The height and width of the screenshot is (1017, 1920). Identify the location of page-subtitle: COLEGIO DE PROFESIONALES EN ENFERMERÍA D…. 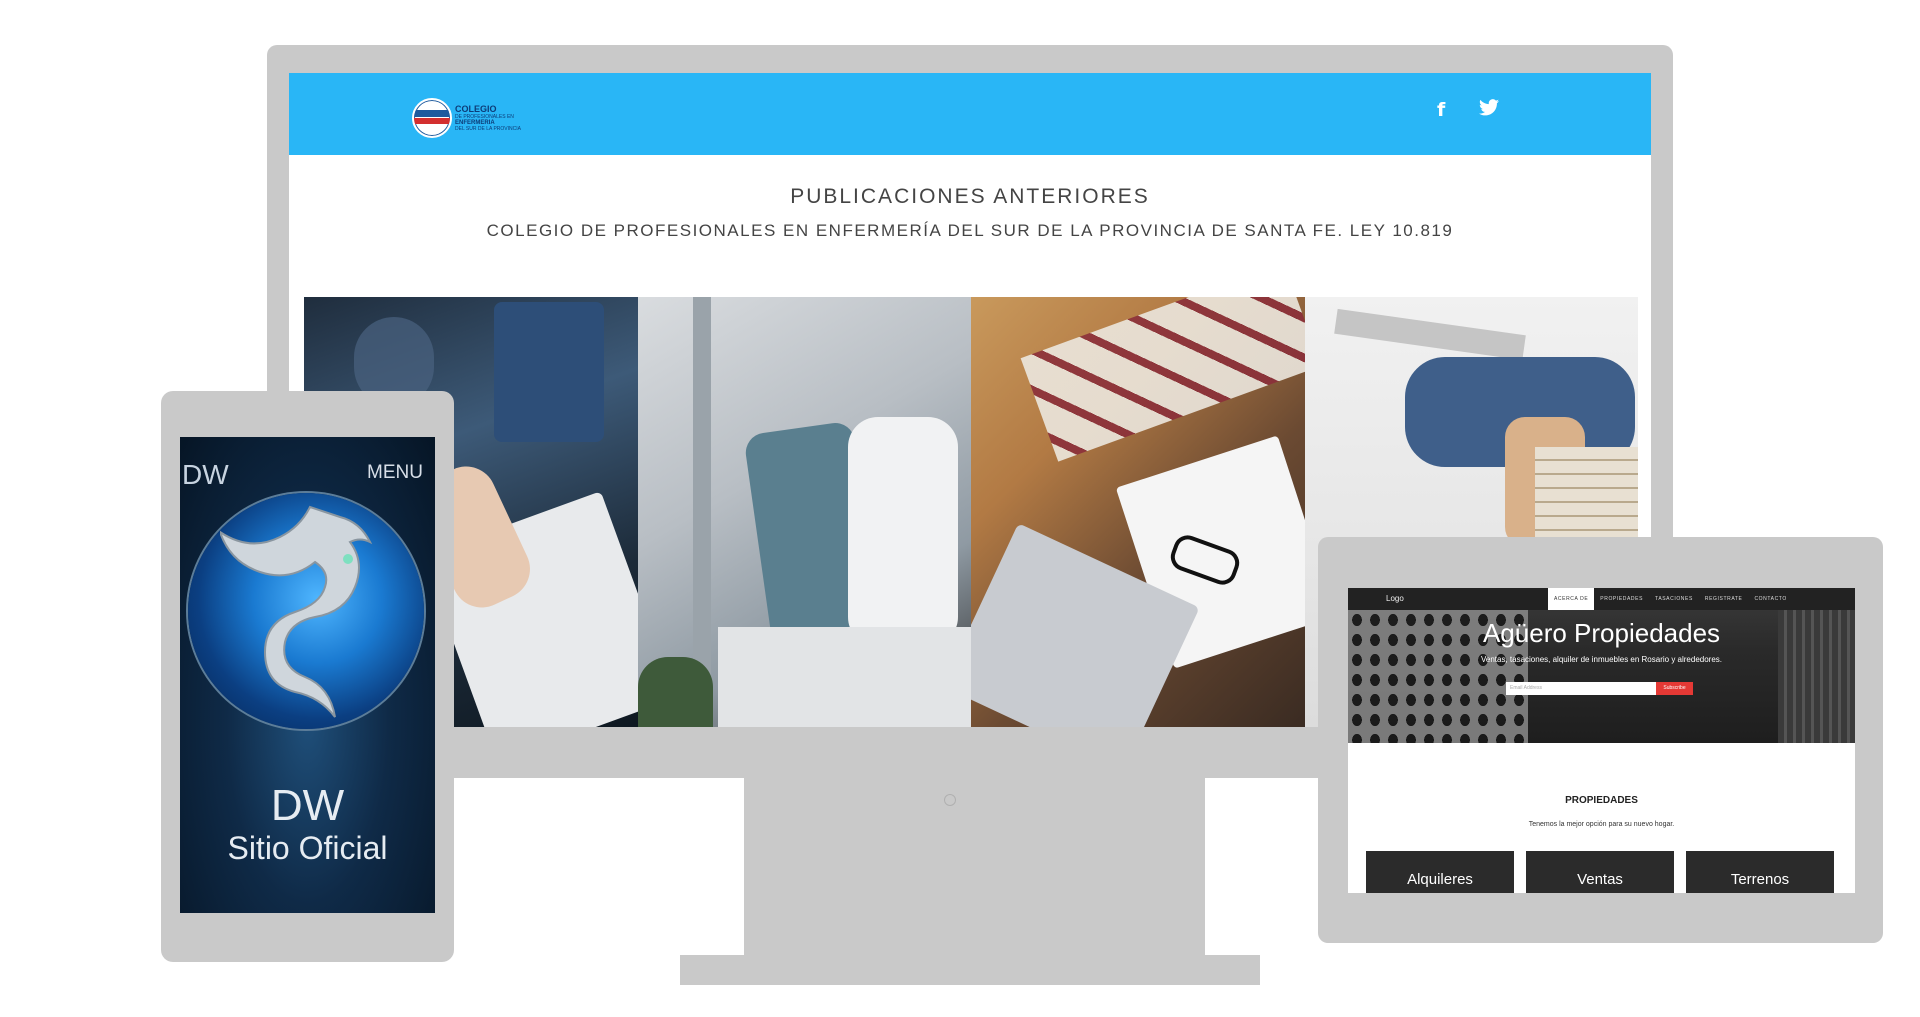
(970, 230).